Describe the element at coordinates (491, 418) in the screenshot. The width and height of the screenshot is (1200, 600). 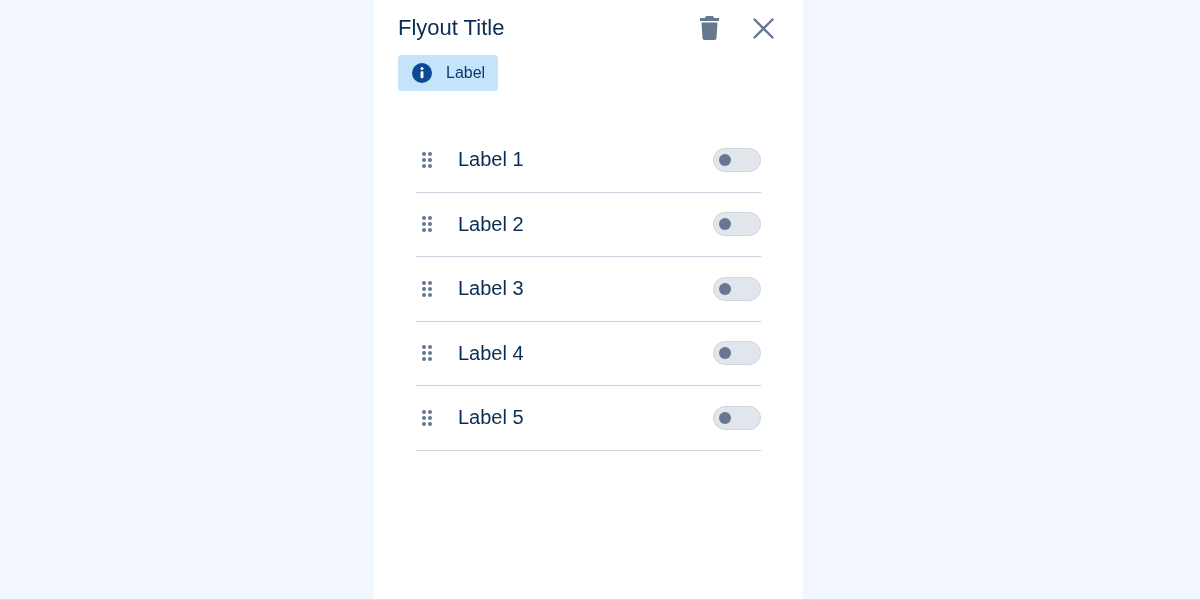
I see `item-label: Label 5` at that location.